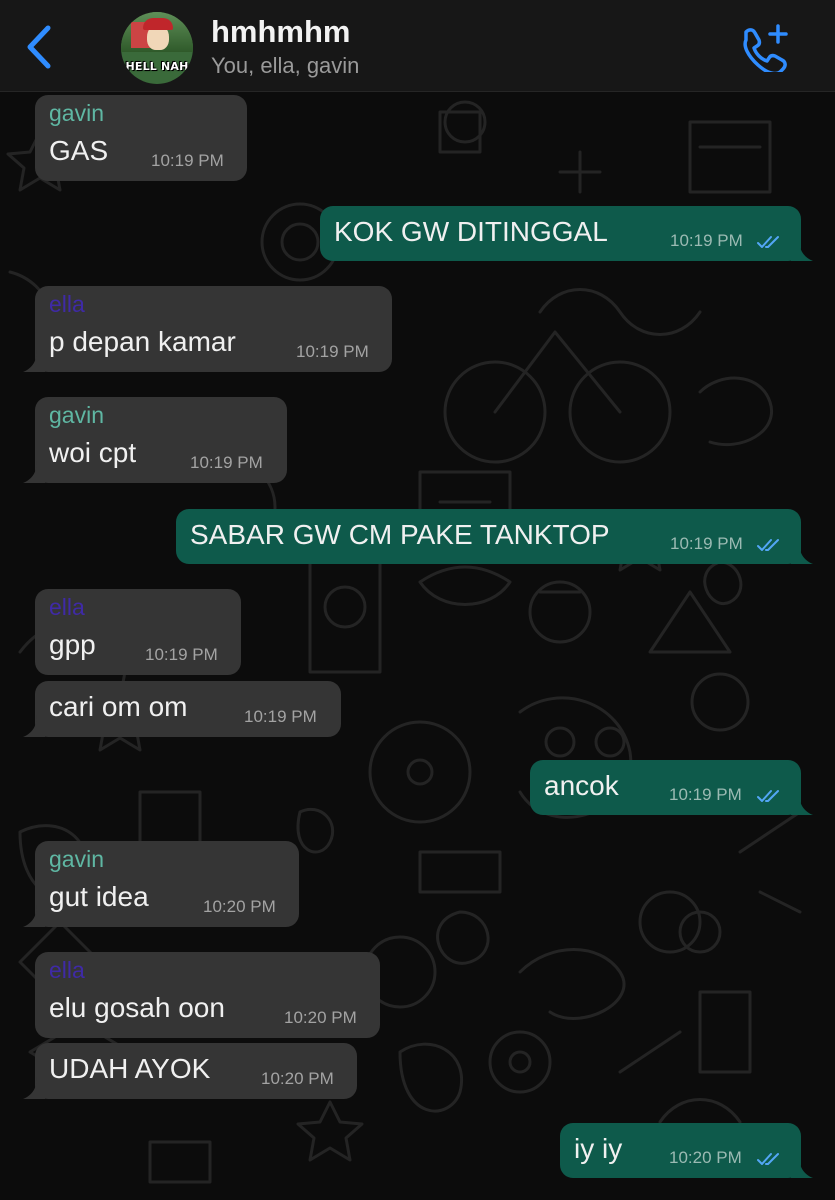 Image resolution: width=835 pixels, height=1200 pixels. Describe the element at coordinates (41, 47) in the screenshot. I see `chevron-left-icon` at that location.